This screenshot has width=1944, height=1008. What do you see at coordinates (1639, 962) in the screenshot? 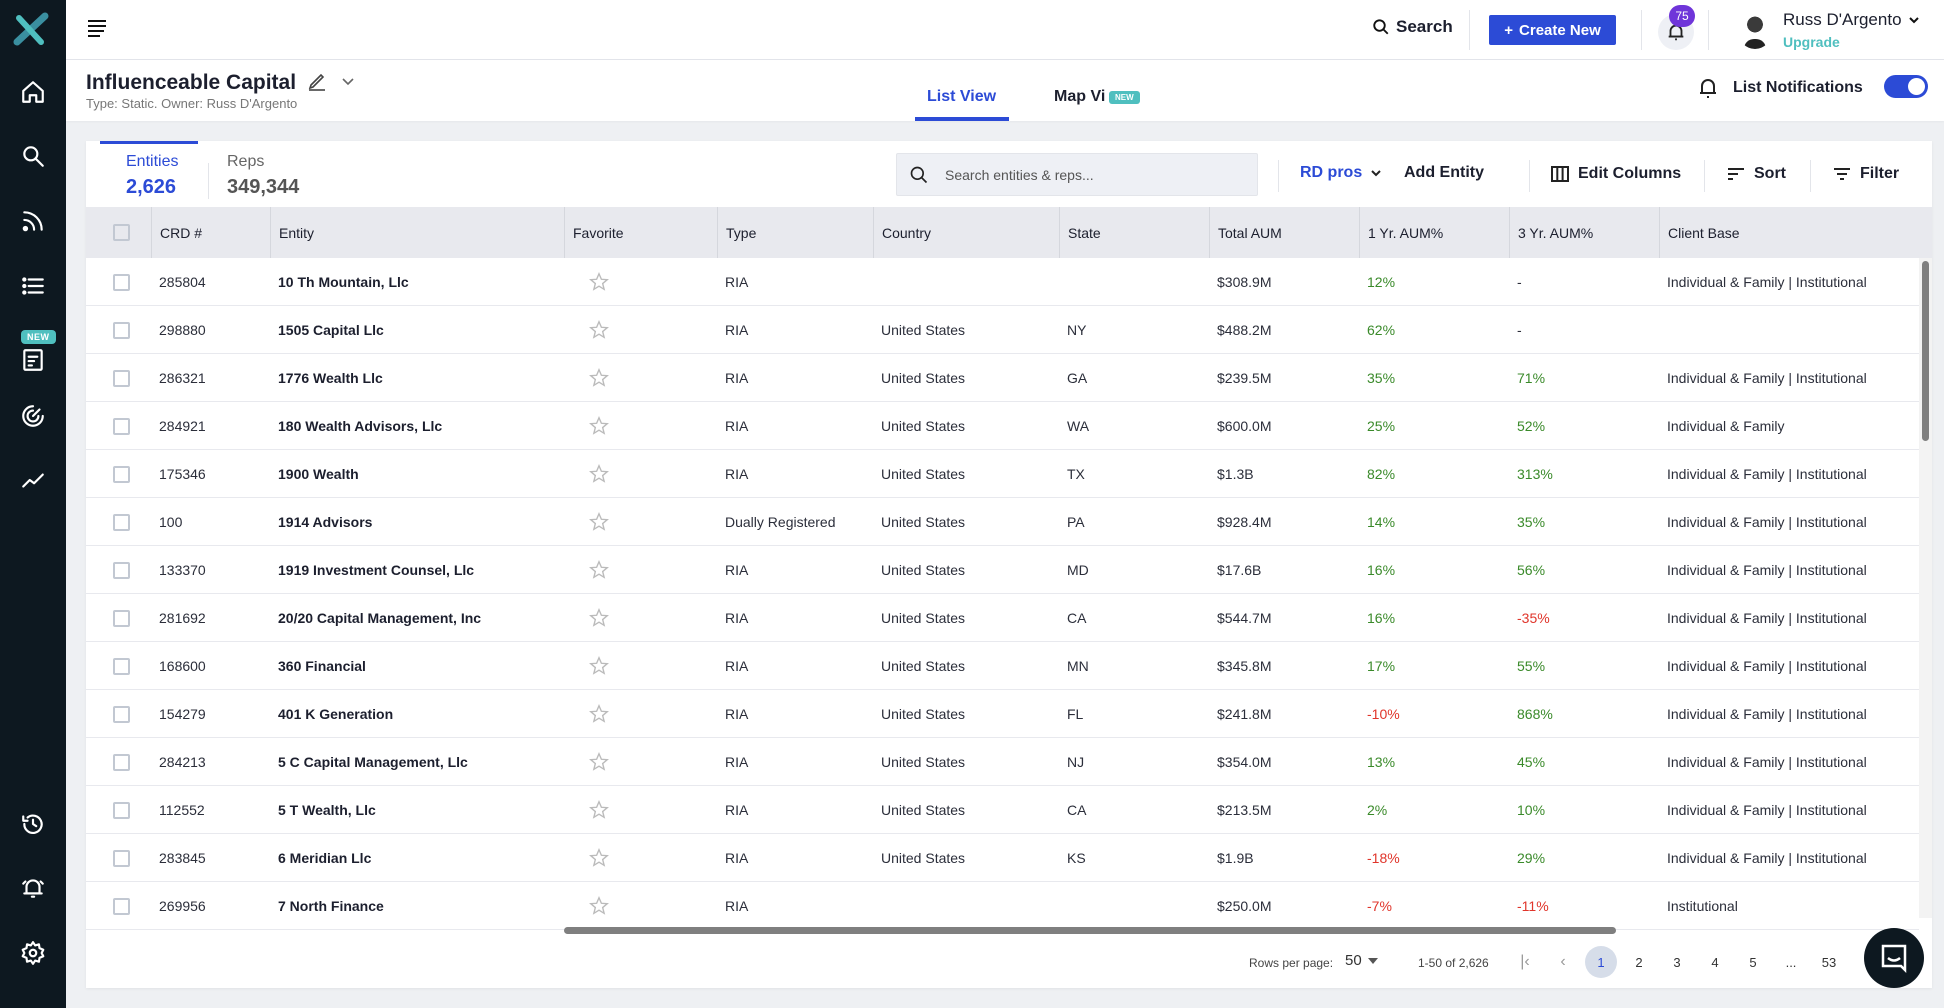
I see `page-button: 2` at bounding box center [1639, 962].